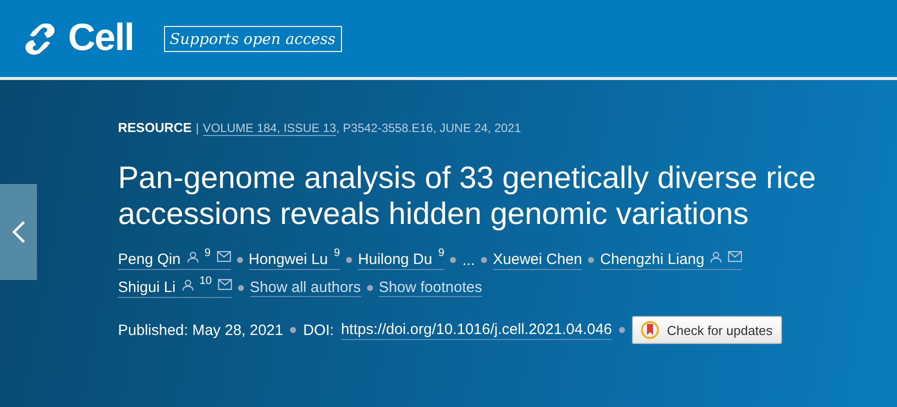 This screenshot has width=897, height=407. What do you see at coordinates (476, 330) in the screenshot?
I see `doi-link: https://doi.org/10.1016/j.cell.2021.04.046` at bounding box center [476, 330].